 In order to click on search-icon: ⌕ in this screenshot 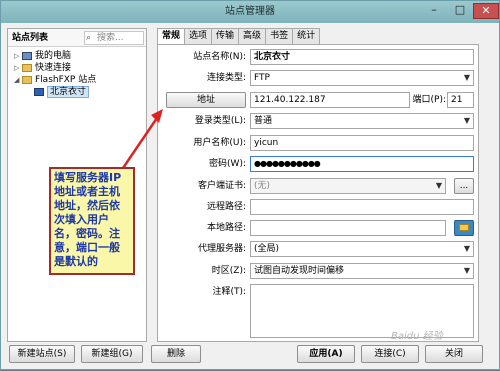, I will do `click(89, 38)`.